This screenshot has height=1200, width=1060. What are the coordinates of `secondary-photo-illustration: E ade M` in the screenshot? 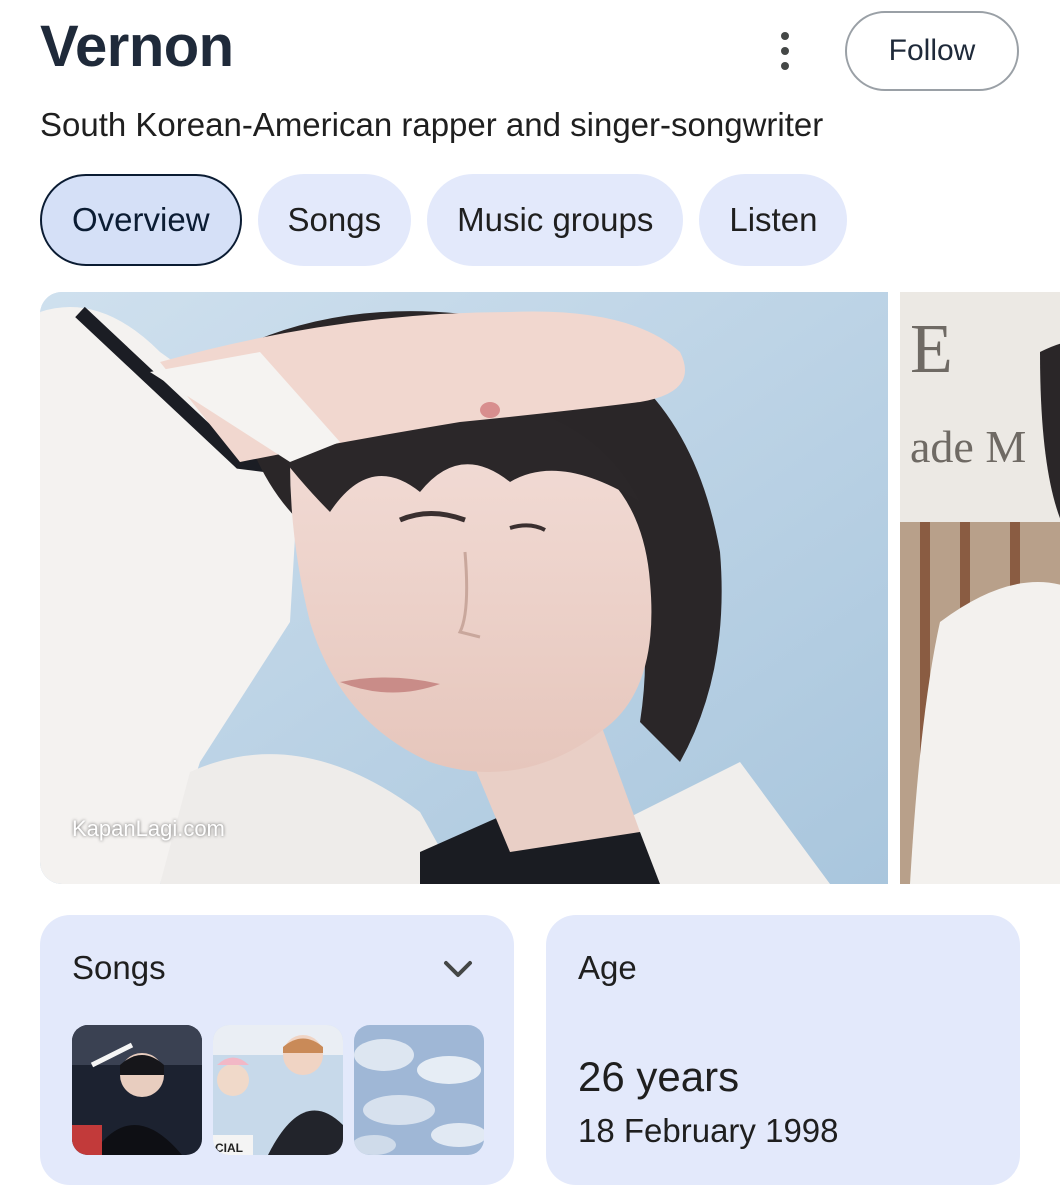 It's located at (980, 588).